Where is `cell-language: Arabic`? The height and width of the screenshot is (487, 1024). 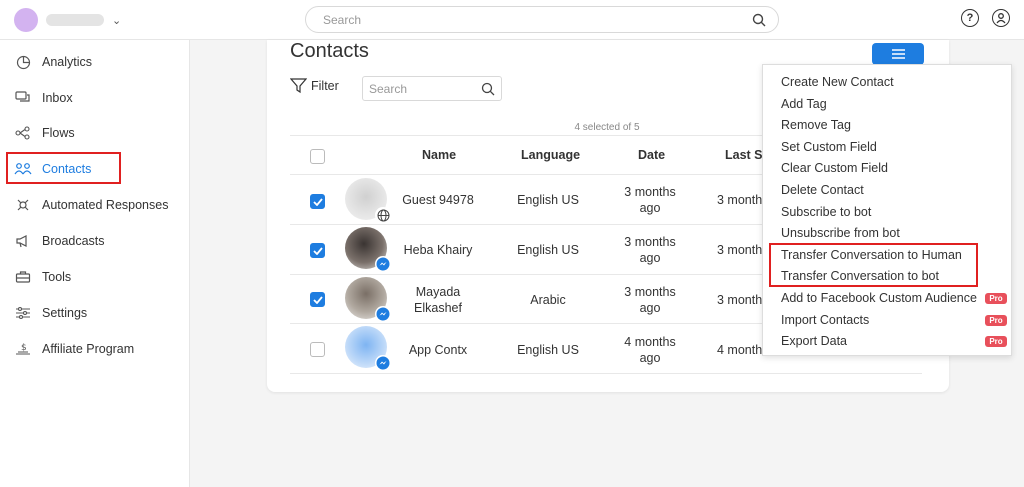
cell-language: Arabic is located at coordinates (548, 300).